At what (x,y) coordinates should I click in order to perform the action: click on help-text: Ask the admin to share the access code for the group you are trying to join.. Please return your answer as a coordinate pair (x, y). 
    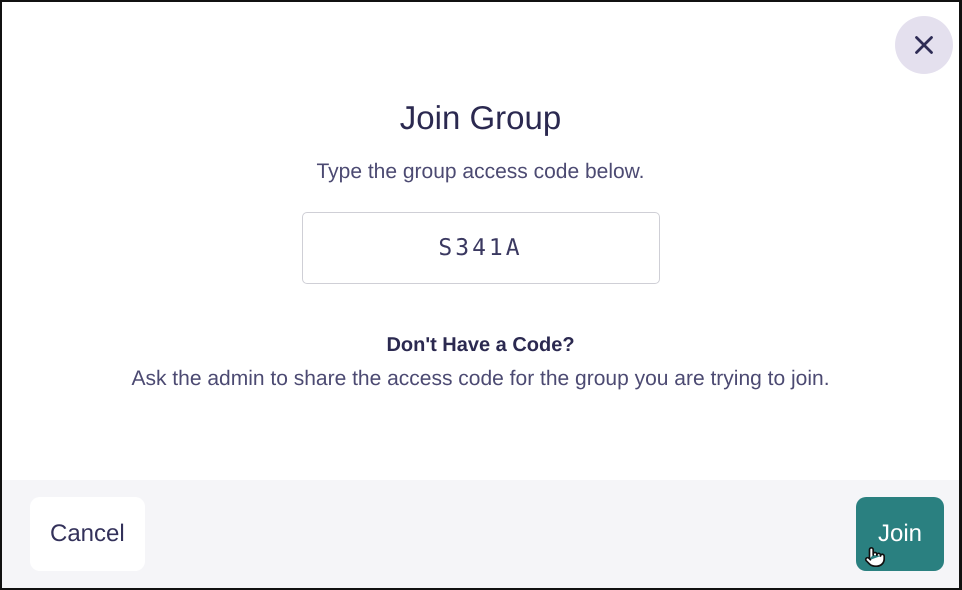
    Looking at the image, I should click on (480, 379).